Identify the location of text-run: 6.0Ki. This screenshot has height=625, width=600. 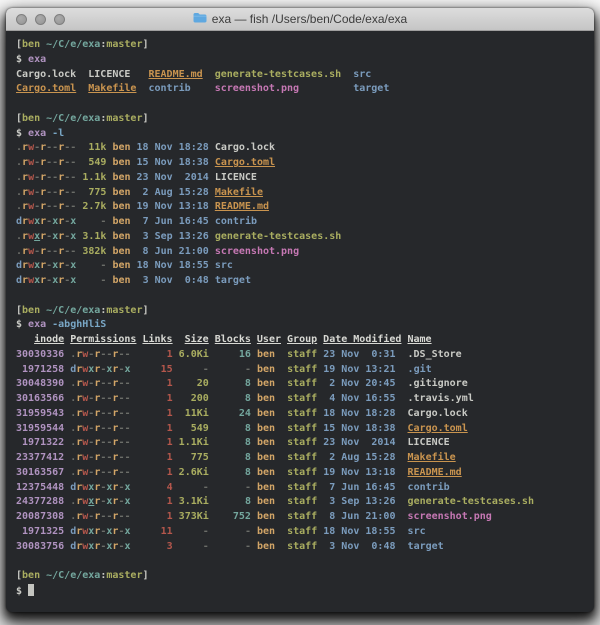
(193, 354).